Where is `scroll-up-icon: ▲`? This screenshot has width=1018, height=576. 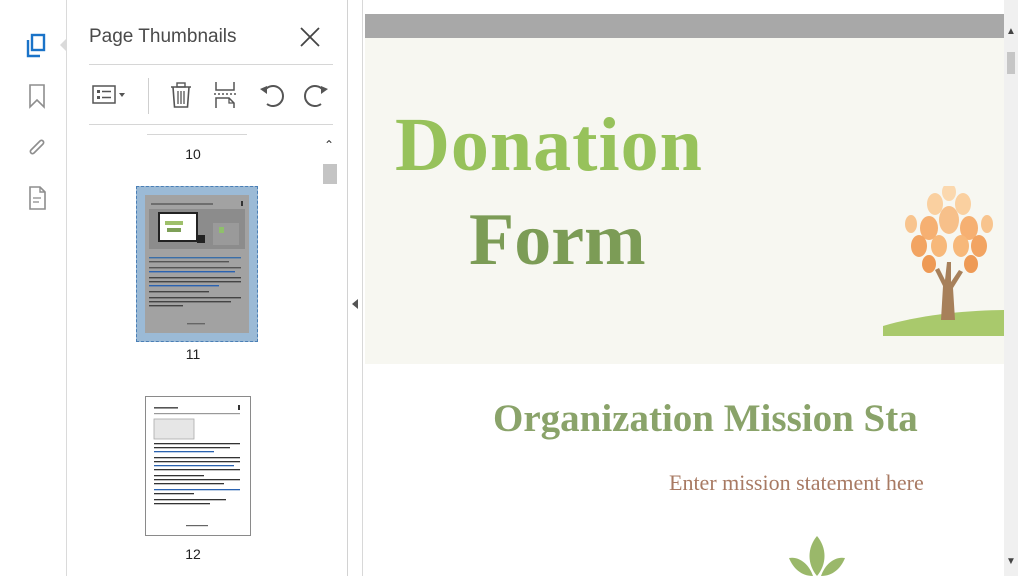 scroll-up-icon: ▲ is located at coordinates (1011, 31).